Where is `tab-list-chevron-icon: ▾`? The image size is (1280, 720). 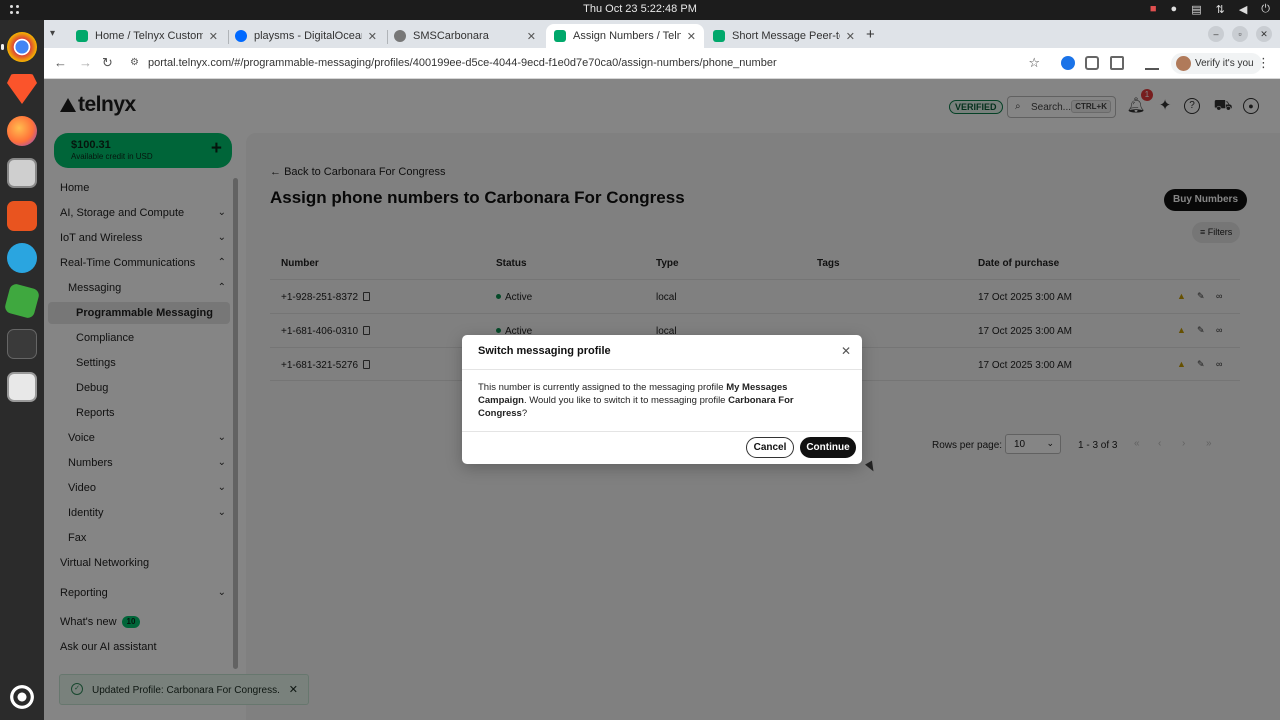 tab-list-chevron-icon: ▾ is located at coordinates (52, 33).